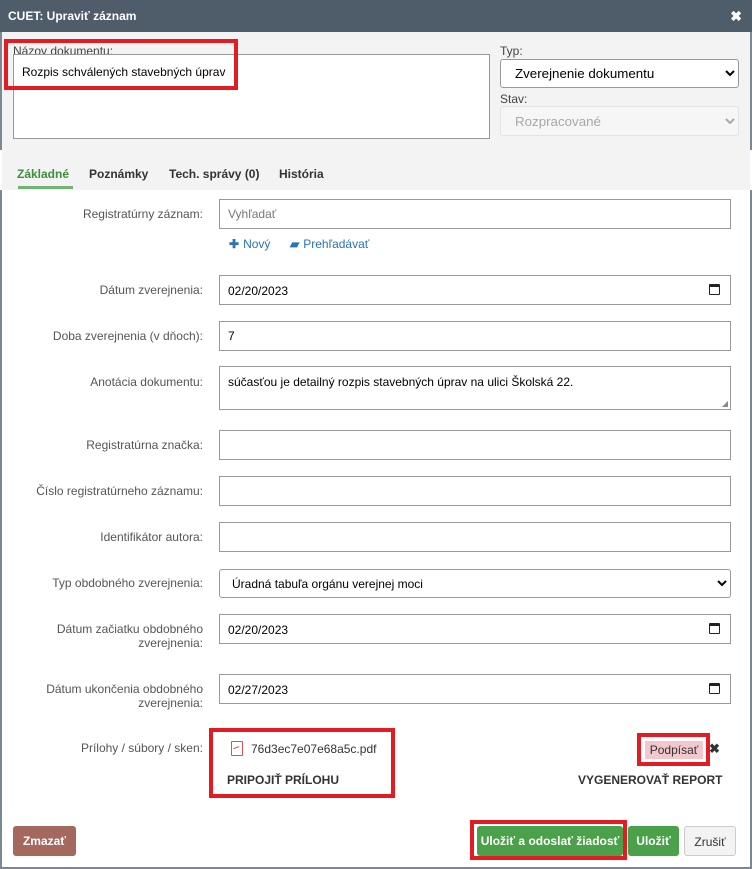  What do you see at coordinates (127, 336) in the screenshot?
I see `publish-days-label: Doba zverejnenia (v dňoch):` at bounding box center [127, 336].